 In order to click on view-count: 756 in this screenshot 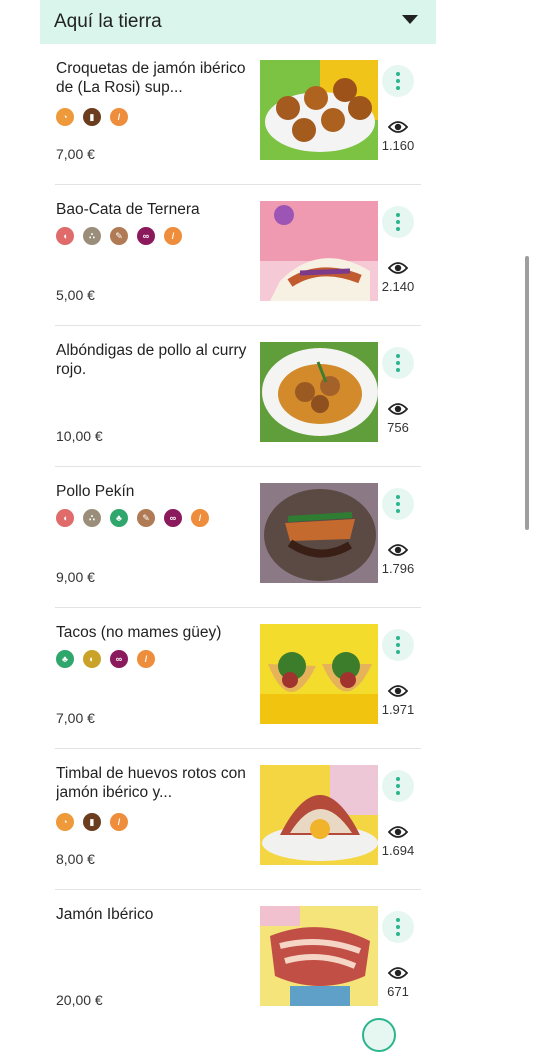, I will do `click(398, 427)`.